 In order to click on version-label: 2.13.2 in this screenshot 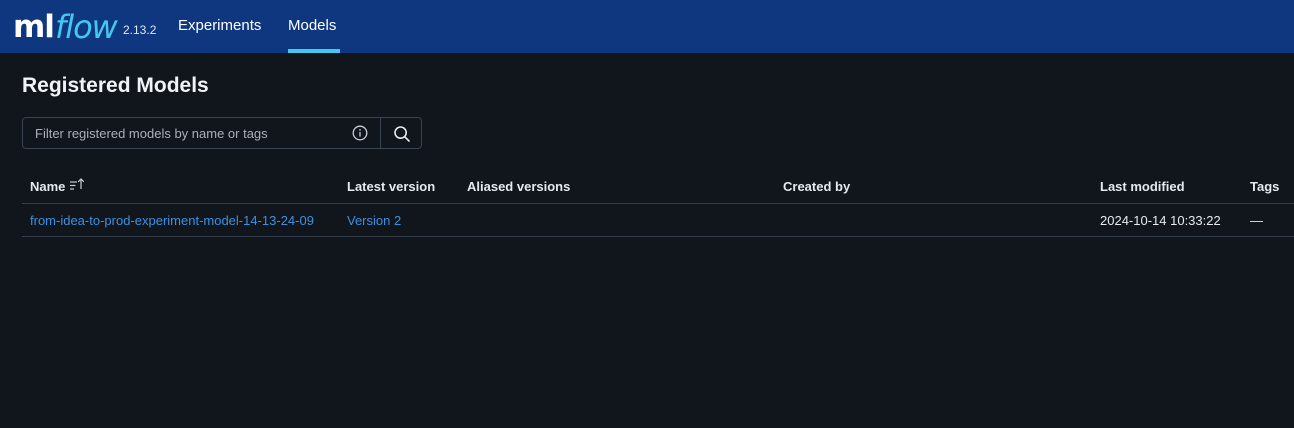, I will do `click(140, 30)`.